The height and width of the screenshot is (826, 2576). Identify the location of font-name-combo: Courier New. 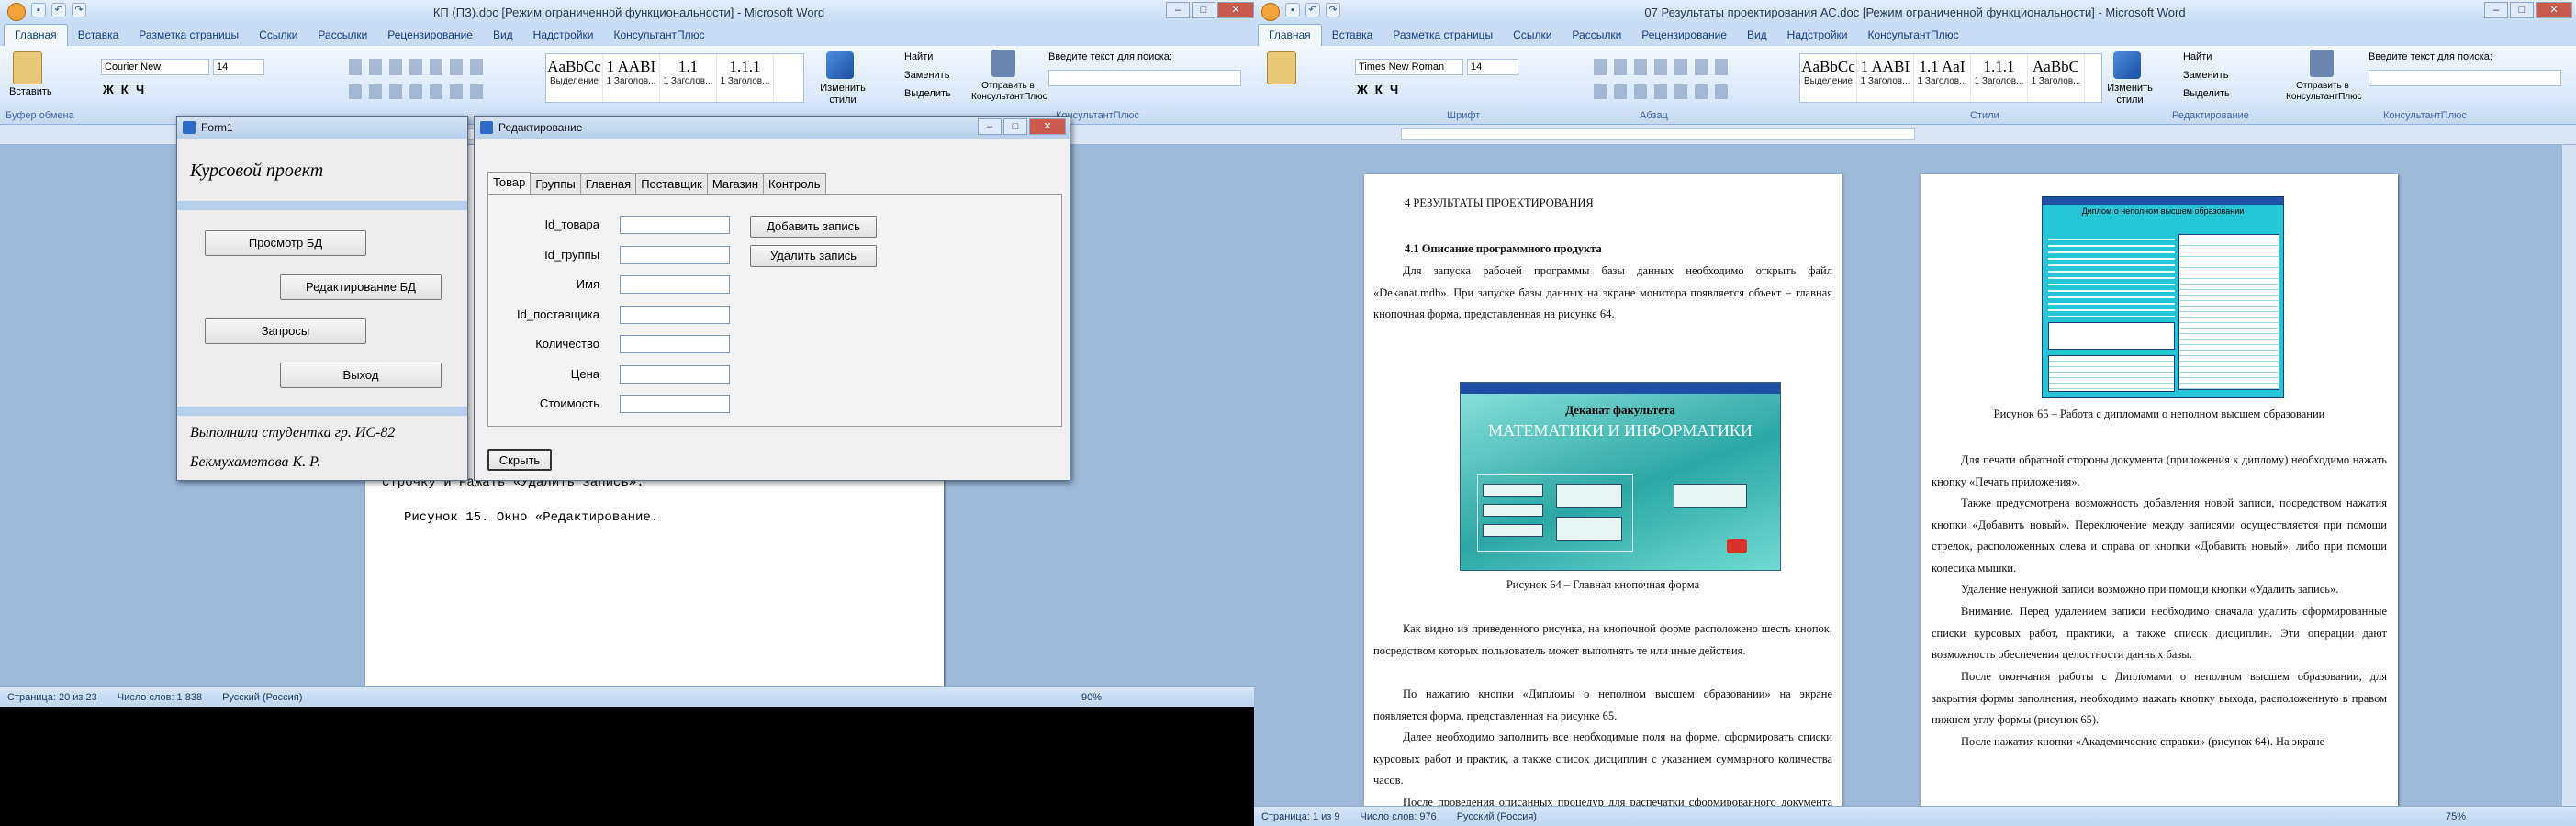
(155, 67).